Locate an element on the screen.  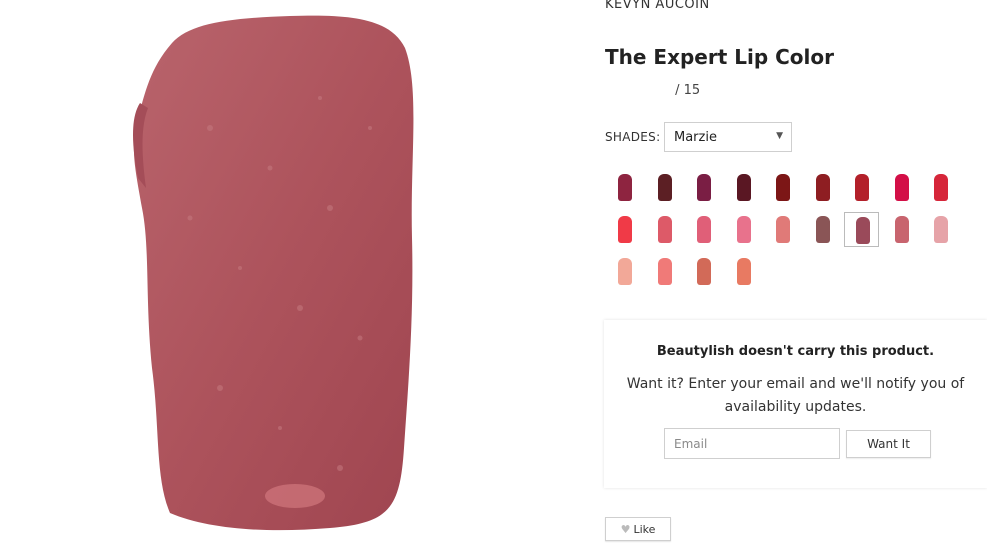
like-label: Like is located at coordinates (644, 529).